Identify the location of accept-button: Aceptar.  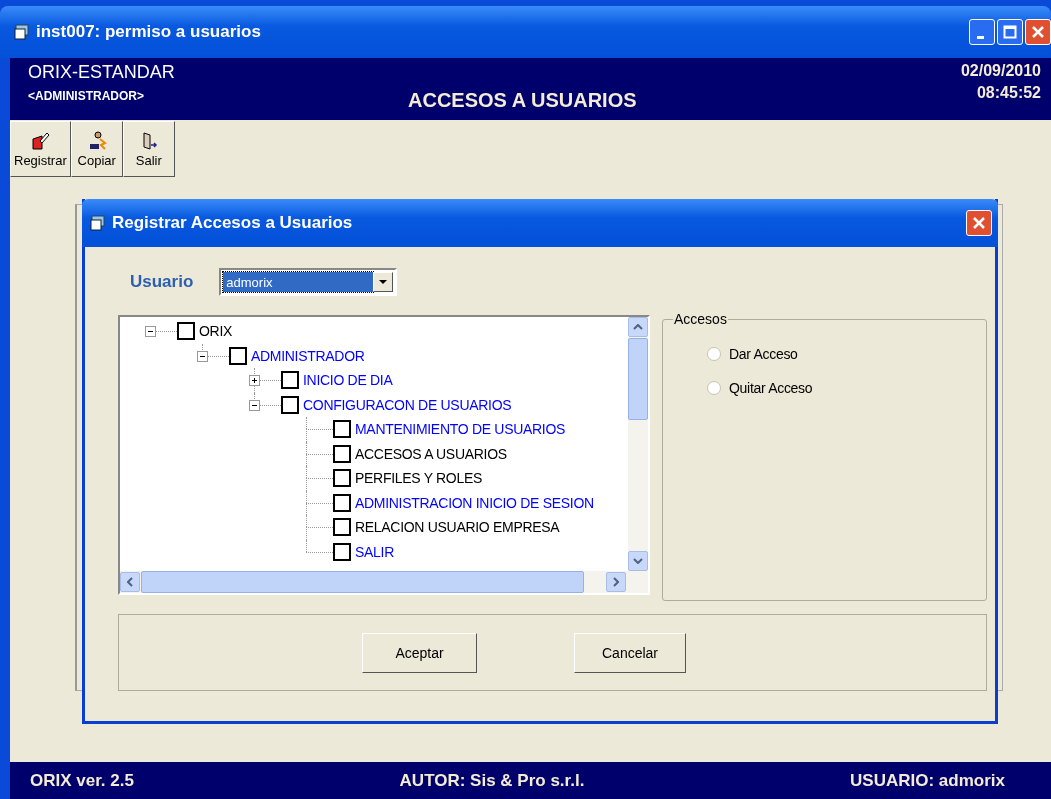
(419, 652).